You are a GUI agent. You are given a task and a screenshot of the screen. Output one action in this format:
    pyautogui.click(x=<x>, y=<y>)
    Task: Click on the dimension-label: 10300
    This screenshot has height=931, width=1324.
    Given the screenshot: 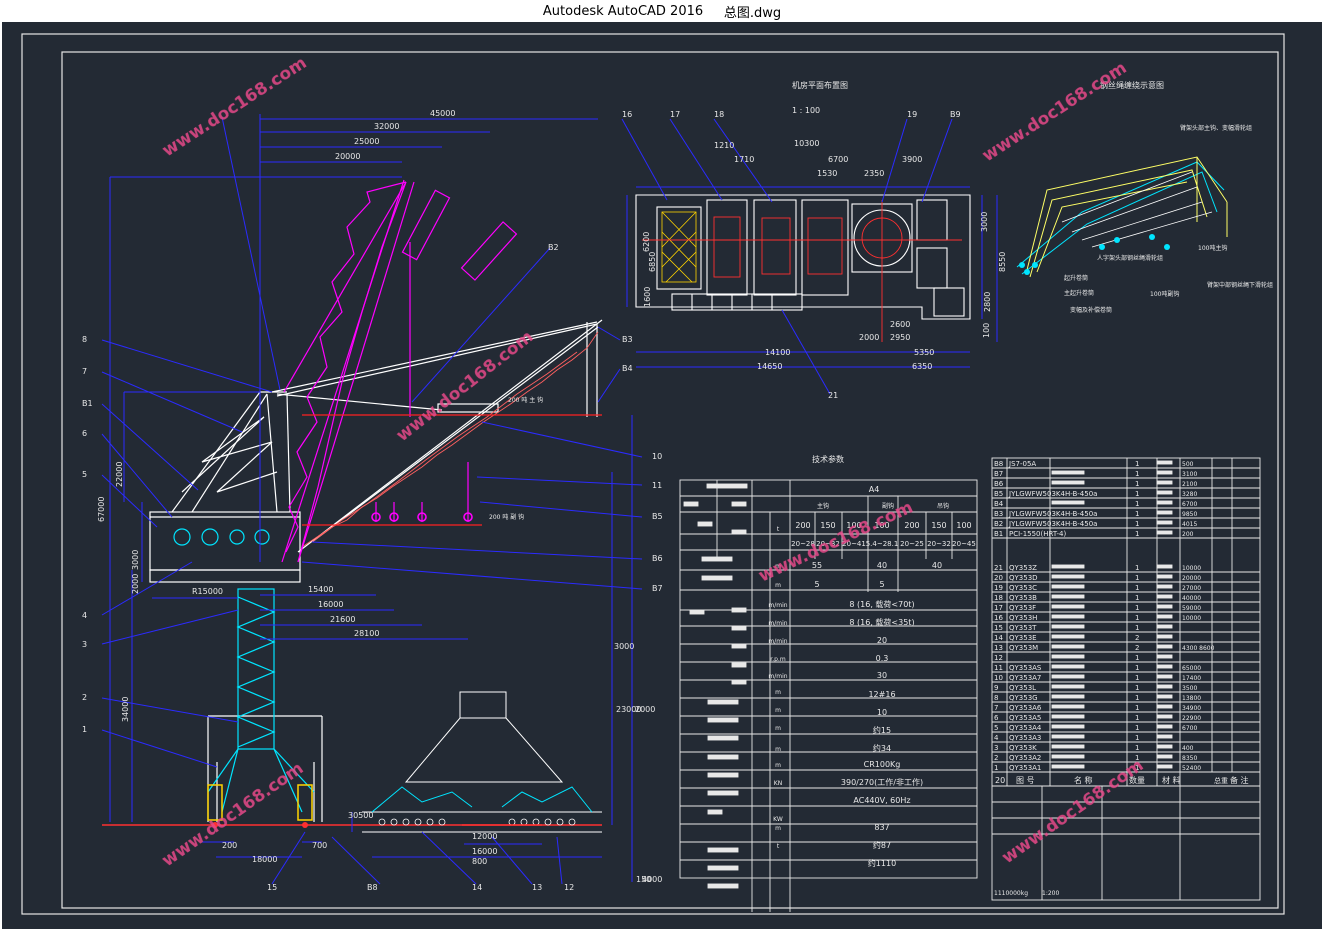 What is the action you would take?
    pyautogui.click(x=806, y=143)
    